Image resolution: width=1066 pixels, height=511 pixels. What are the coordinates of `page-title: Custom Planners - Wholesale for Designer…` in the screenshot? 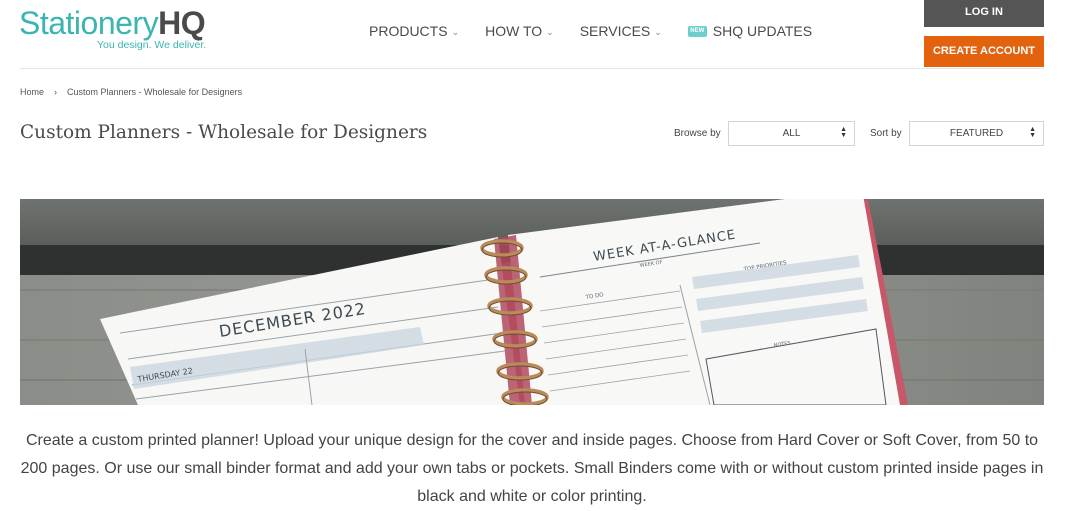 It's located at (224, 132).